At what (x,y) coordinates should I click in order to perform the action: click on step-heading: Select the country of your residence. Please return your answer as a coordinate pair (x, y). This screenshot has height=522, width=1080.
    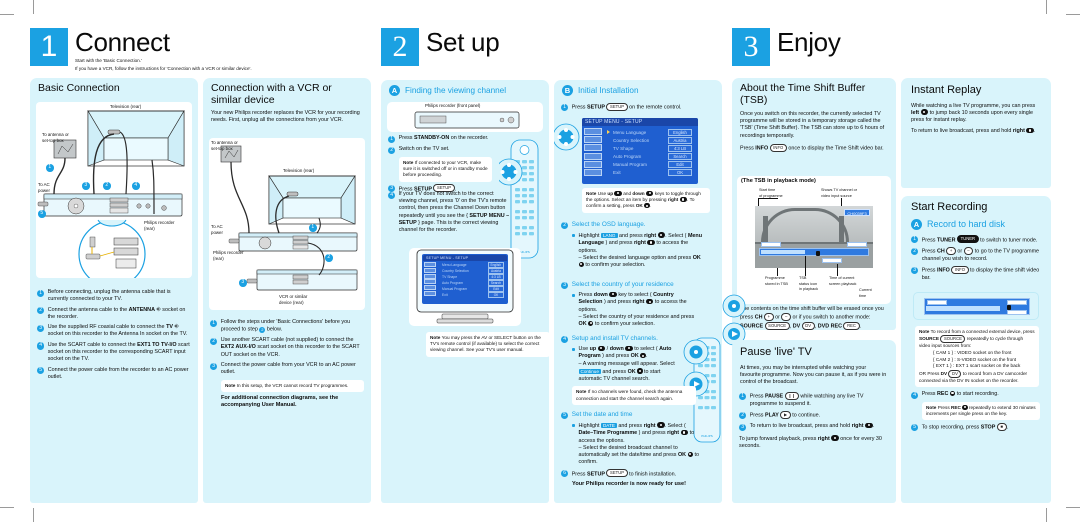
    Looking at the image, I should click on (622, 284).